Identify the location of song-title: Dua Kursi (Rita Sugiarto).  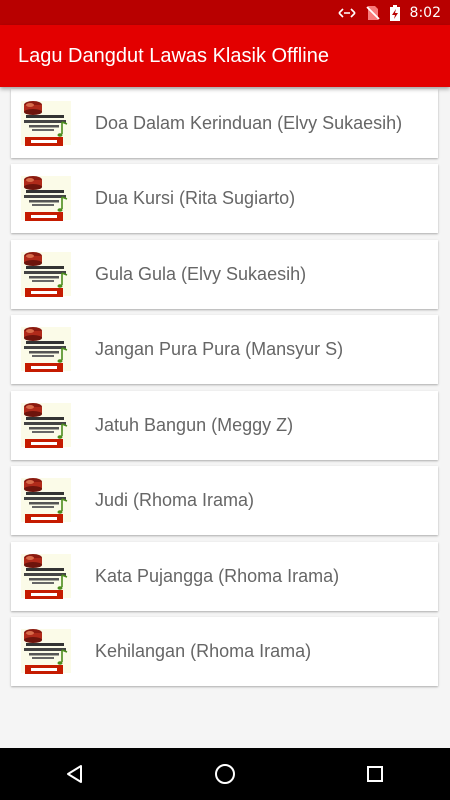
(195, 198).